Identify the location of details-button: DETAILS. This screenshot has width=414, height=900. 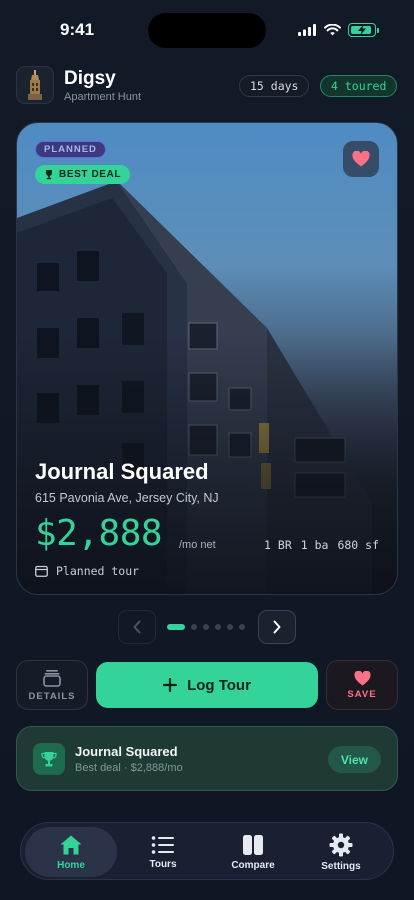
(52, 685).